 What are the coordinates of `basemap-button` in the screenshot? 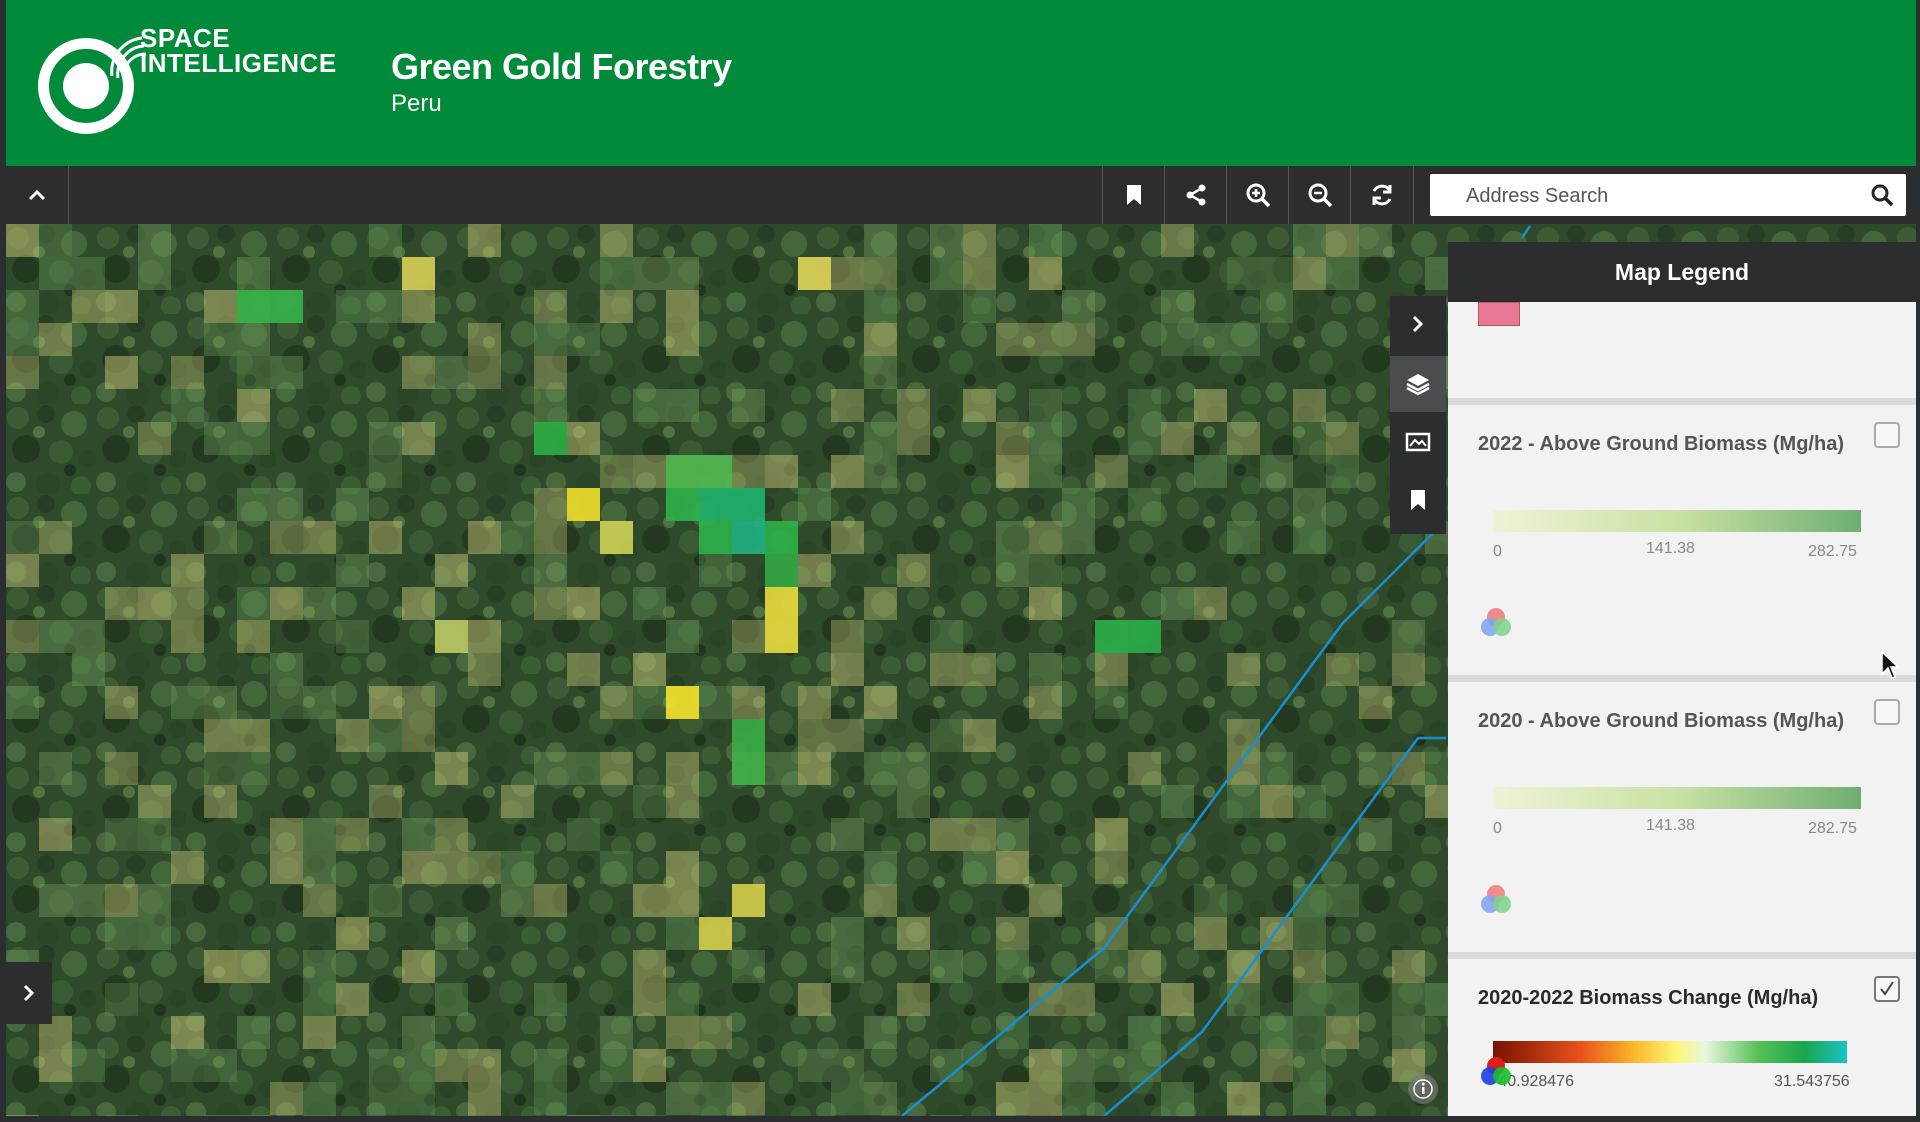 It's located at (1418, 442).